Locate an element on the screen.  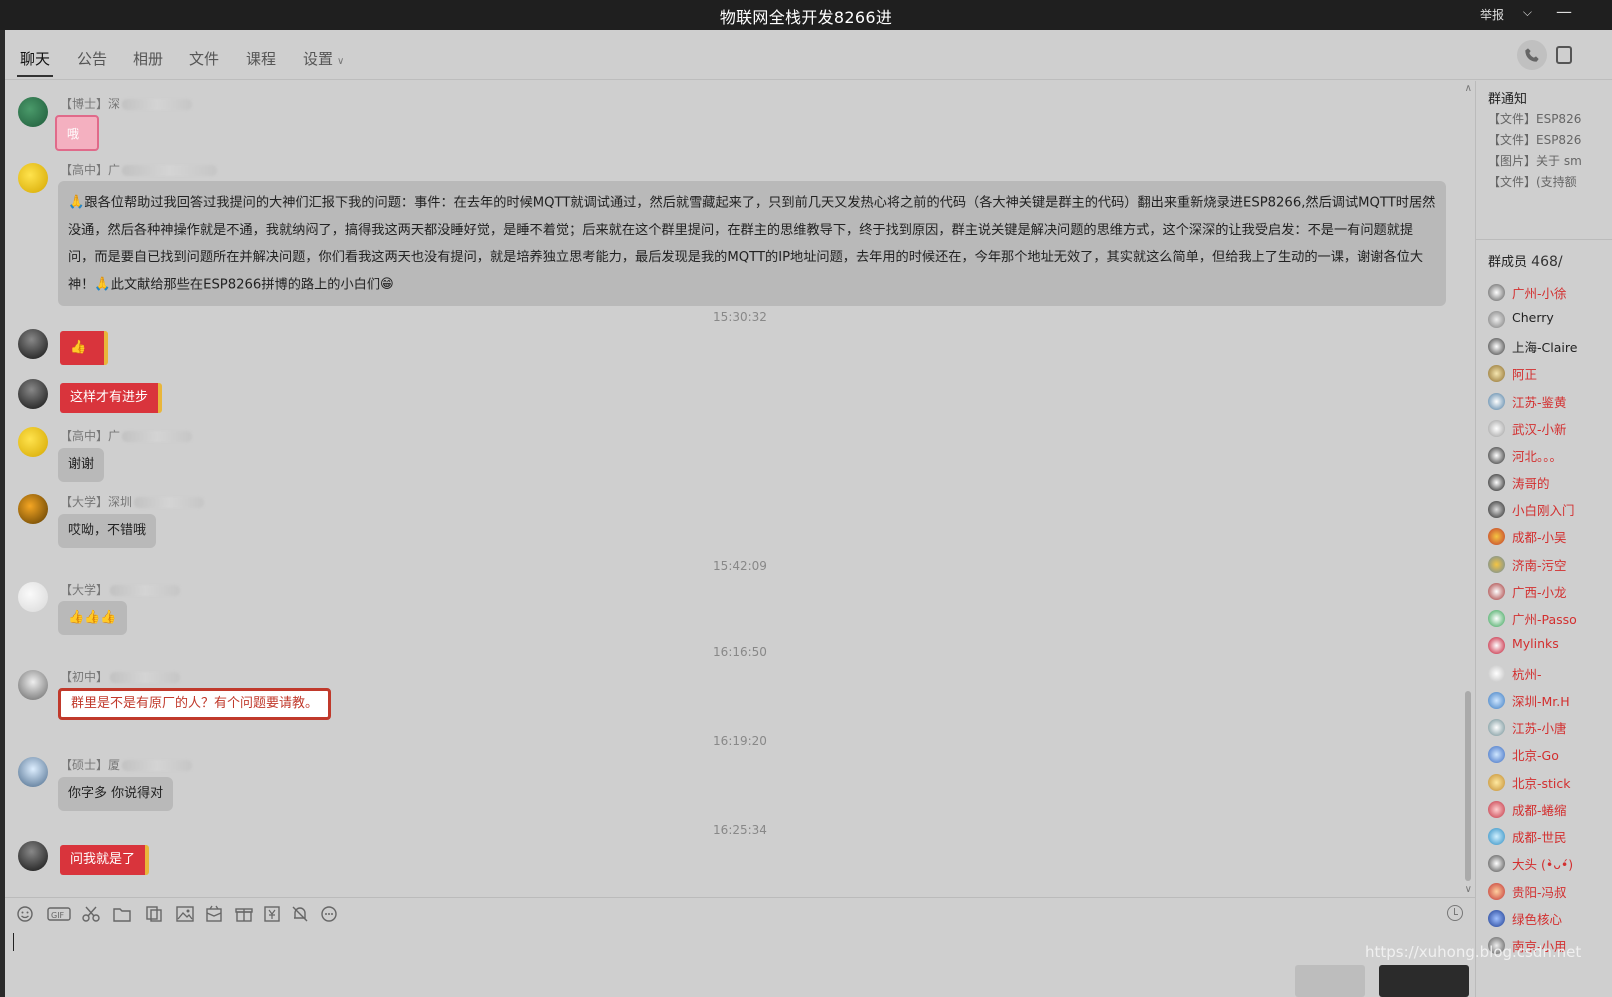
screen-share-icon is located at coordinates (1564, 55).